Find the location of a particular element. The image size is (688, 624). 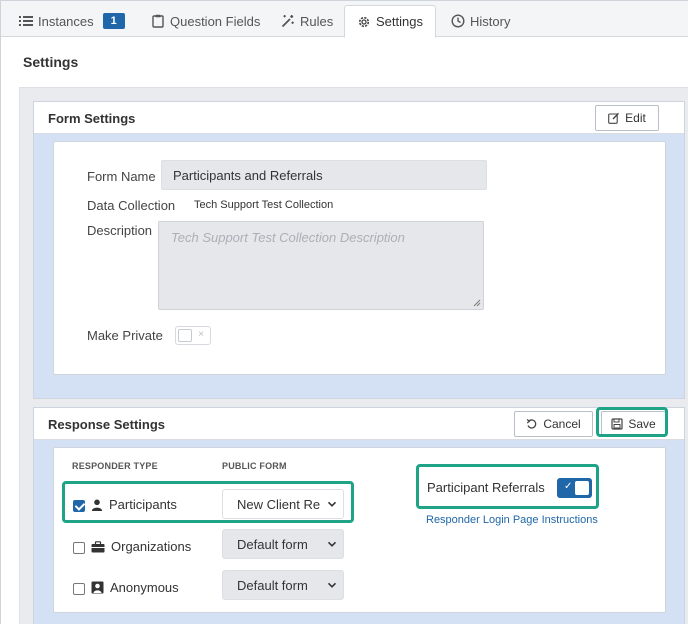

tab-instances: Instances 1 is located at coordinates (72, 21).